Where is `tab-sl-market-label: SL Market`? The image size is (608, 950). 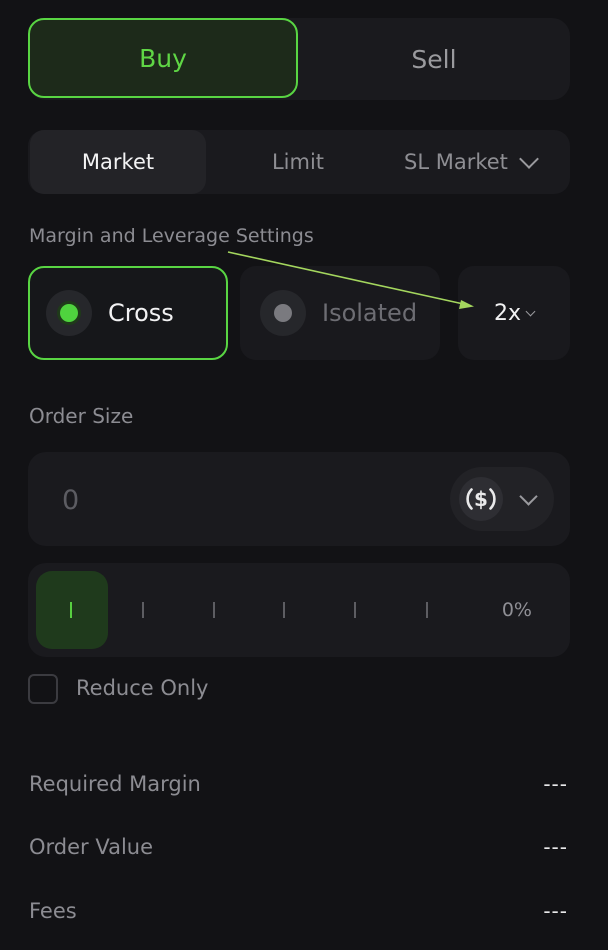 tab-sl-market-label: SL Market is located at coordinates (456, 162).